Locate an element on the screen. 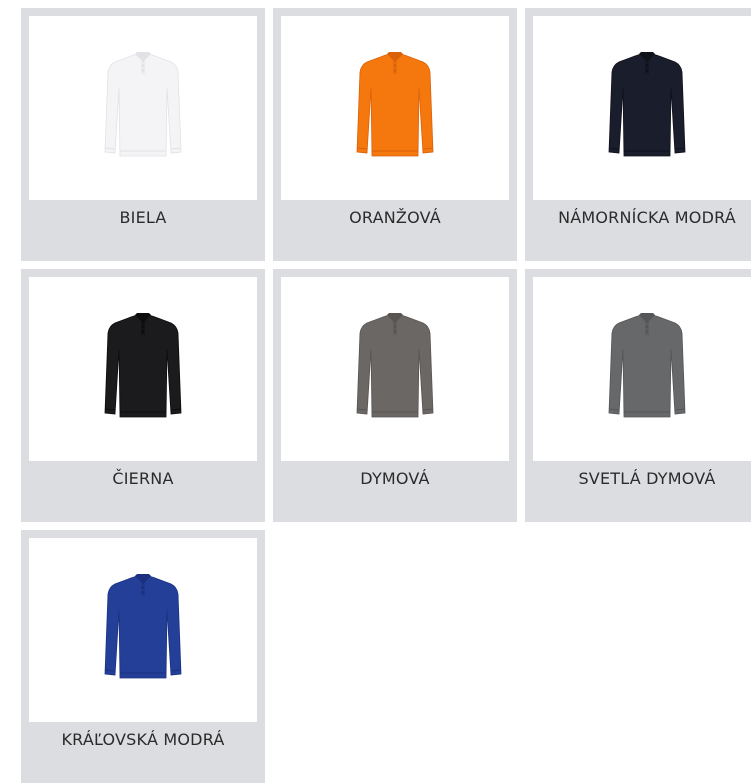 The image size is (751, 783). polo-shirt-light-smoke-icon is located at coordinates (647, 365).